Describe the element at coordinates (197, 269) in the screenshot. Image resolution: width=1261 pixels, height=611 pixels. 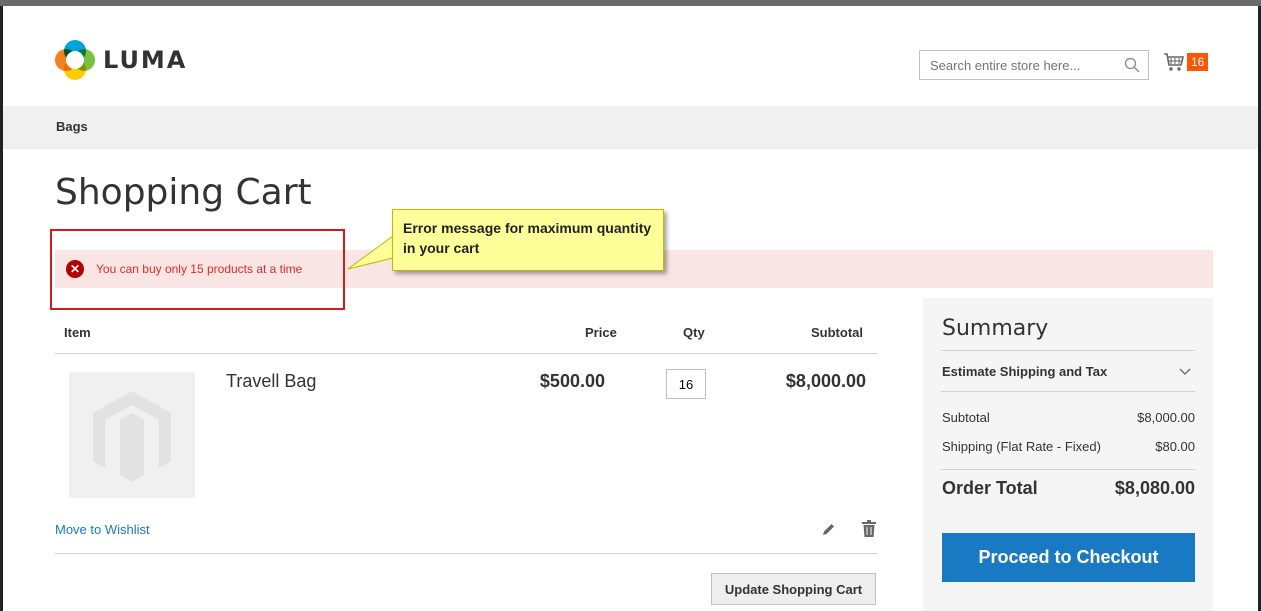
I see `highlight-box` at that location.